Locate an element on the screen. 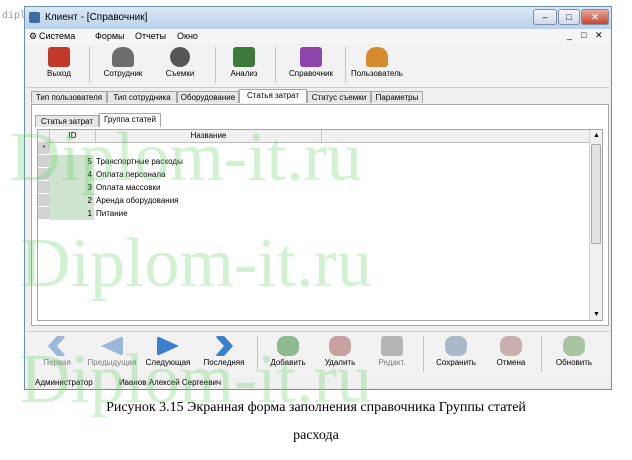 The image size is (632, 460). directory-label: Справочник is located at coordinates (311, 73).